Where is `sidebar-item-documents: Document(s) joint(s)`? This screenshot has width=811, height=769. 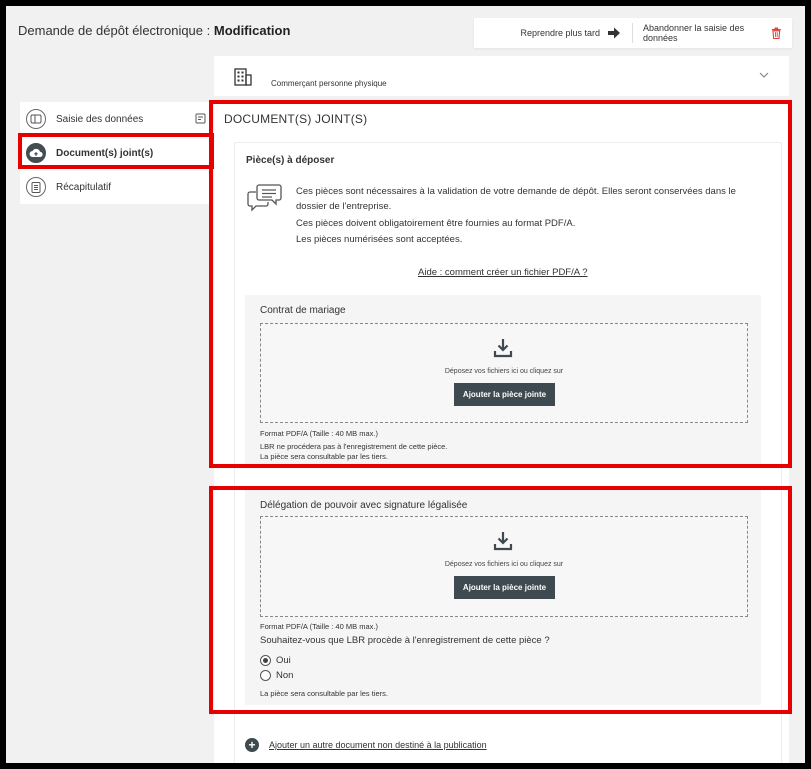
sidebar-item-documents: Document(s) joint(s) is located at coordinates (116, 153).